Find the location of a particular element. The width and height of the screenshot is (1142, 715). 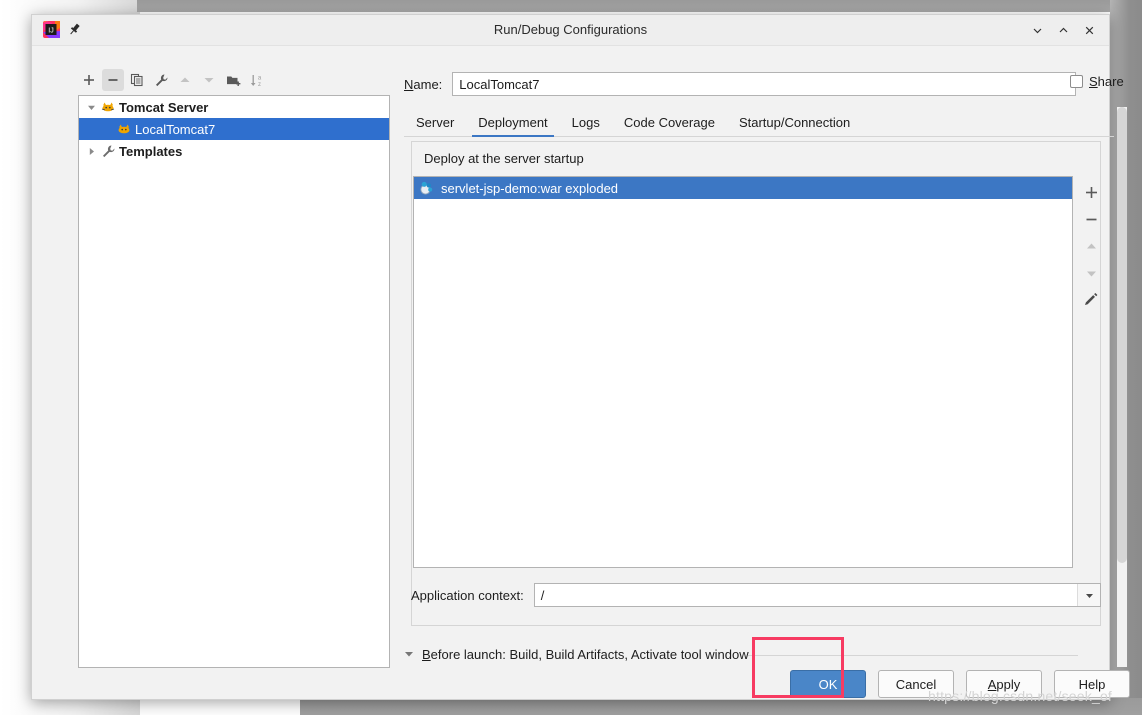

application-context-combo: / is located at coordinates (817, 595).